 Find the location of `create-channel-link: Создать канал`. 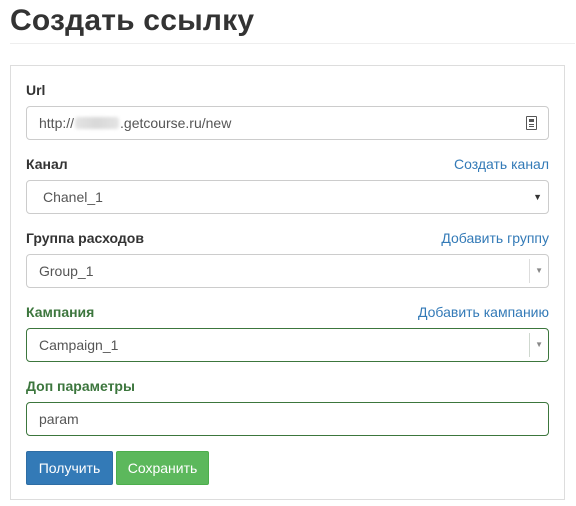

create-channel-link: Создать канал is located at coordinates (501, 164).